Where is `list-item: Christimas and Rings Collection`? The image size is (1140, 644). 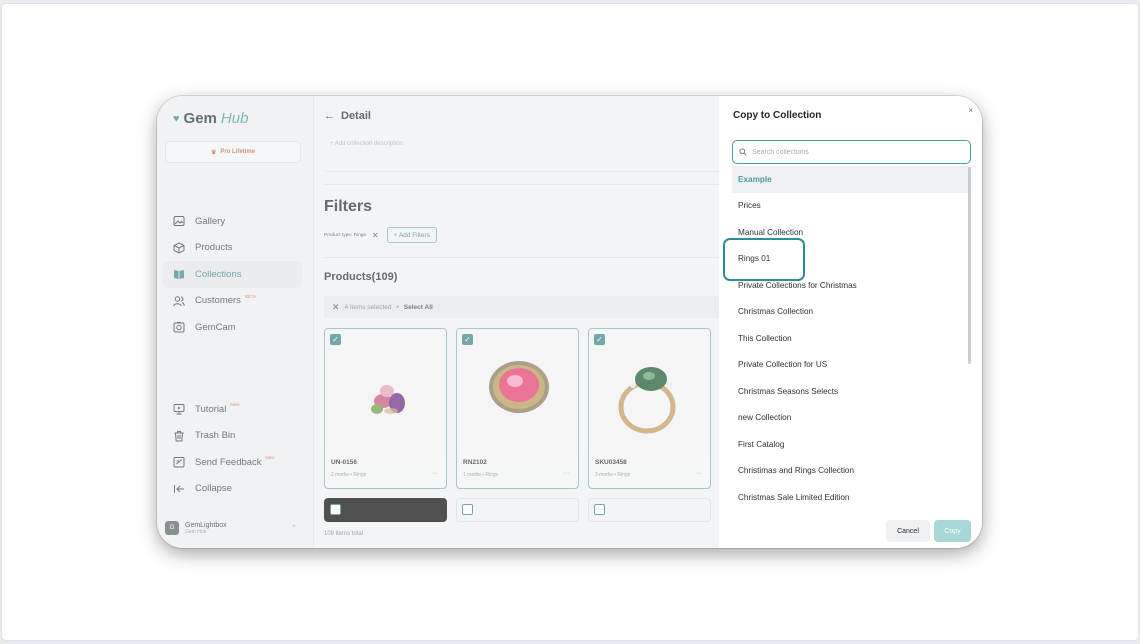 list-item: Christimas and Rings Collection is located at coordinates (850, 471).